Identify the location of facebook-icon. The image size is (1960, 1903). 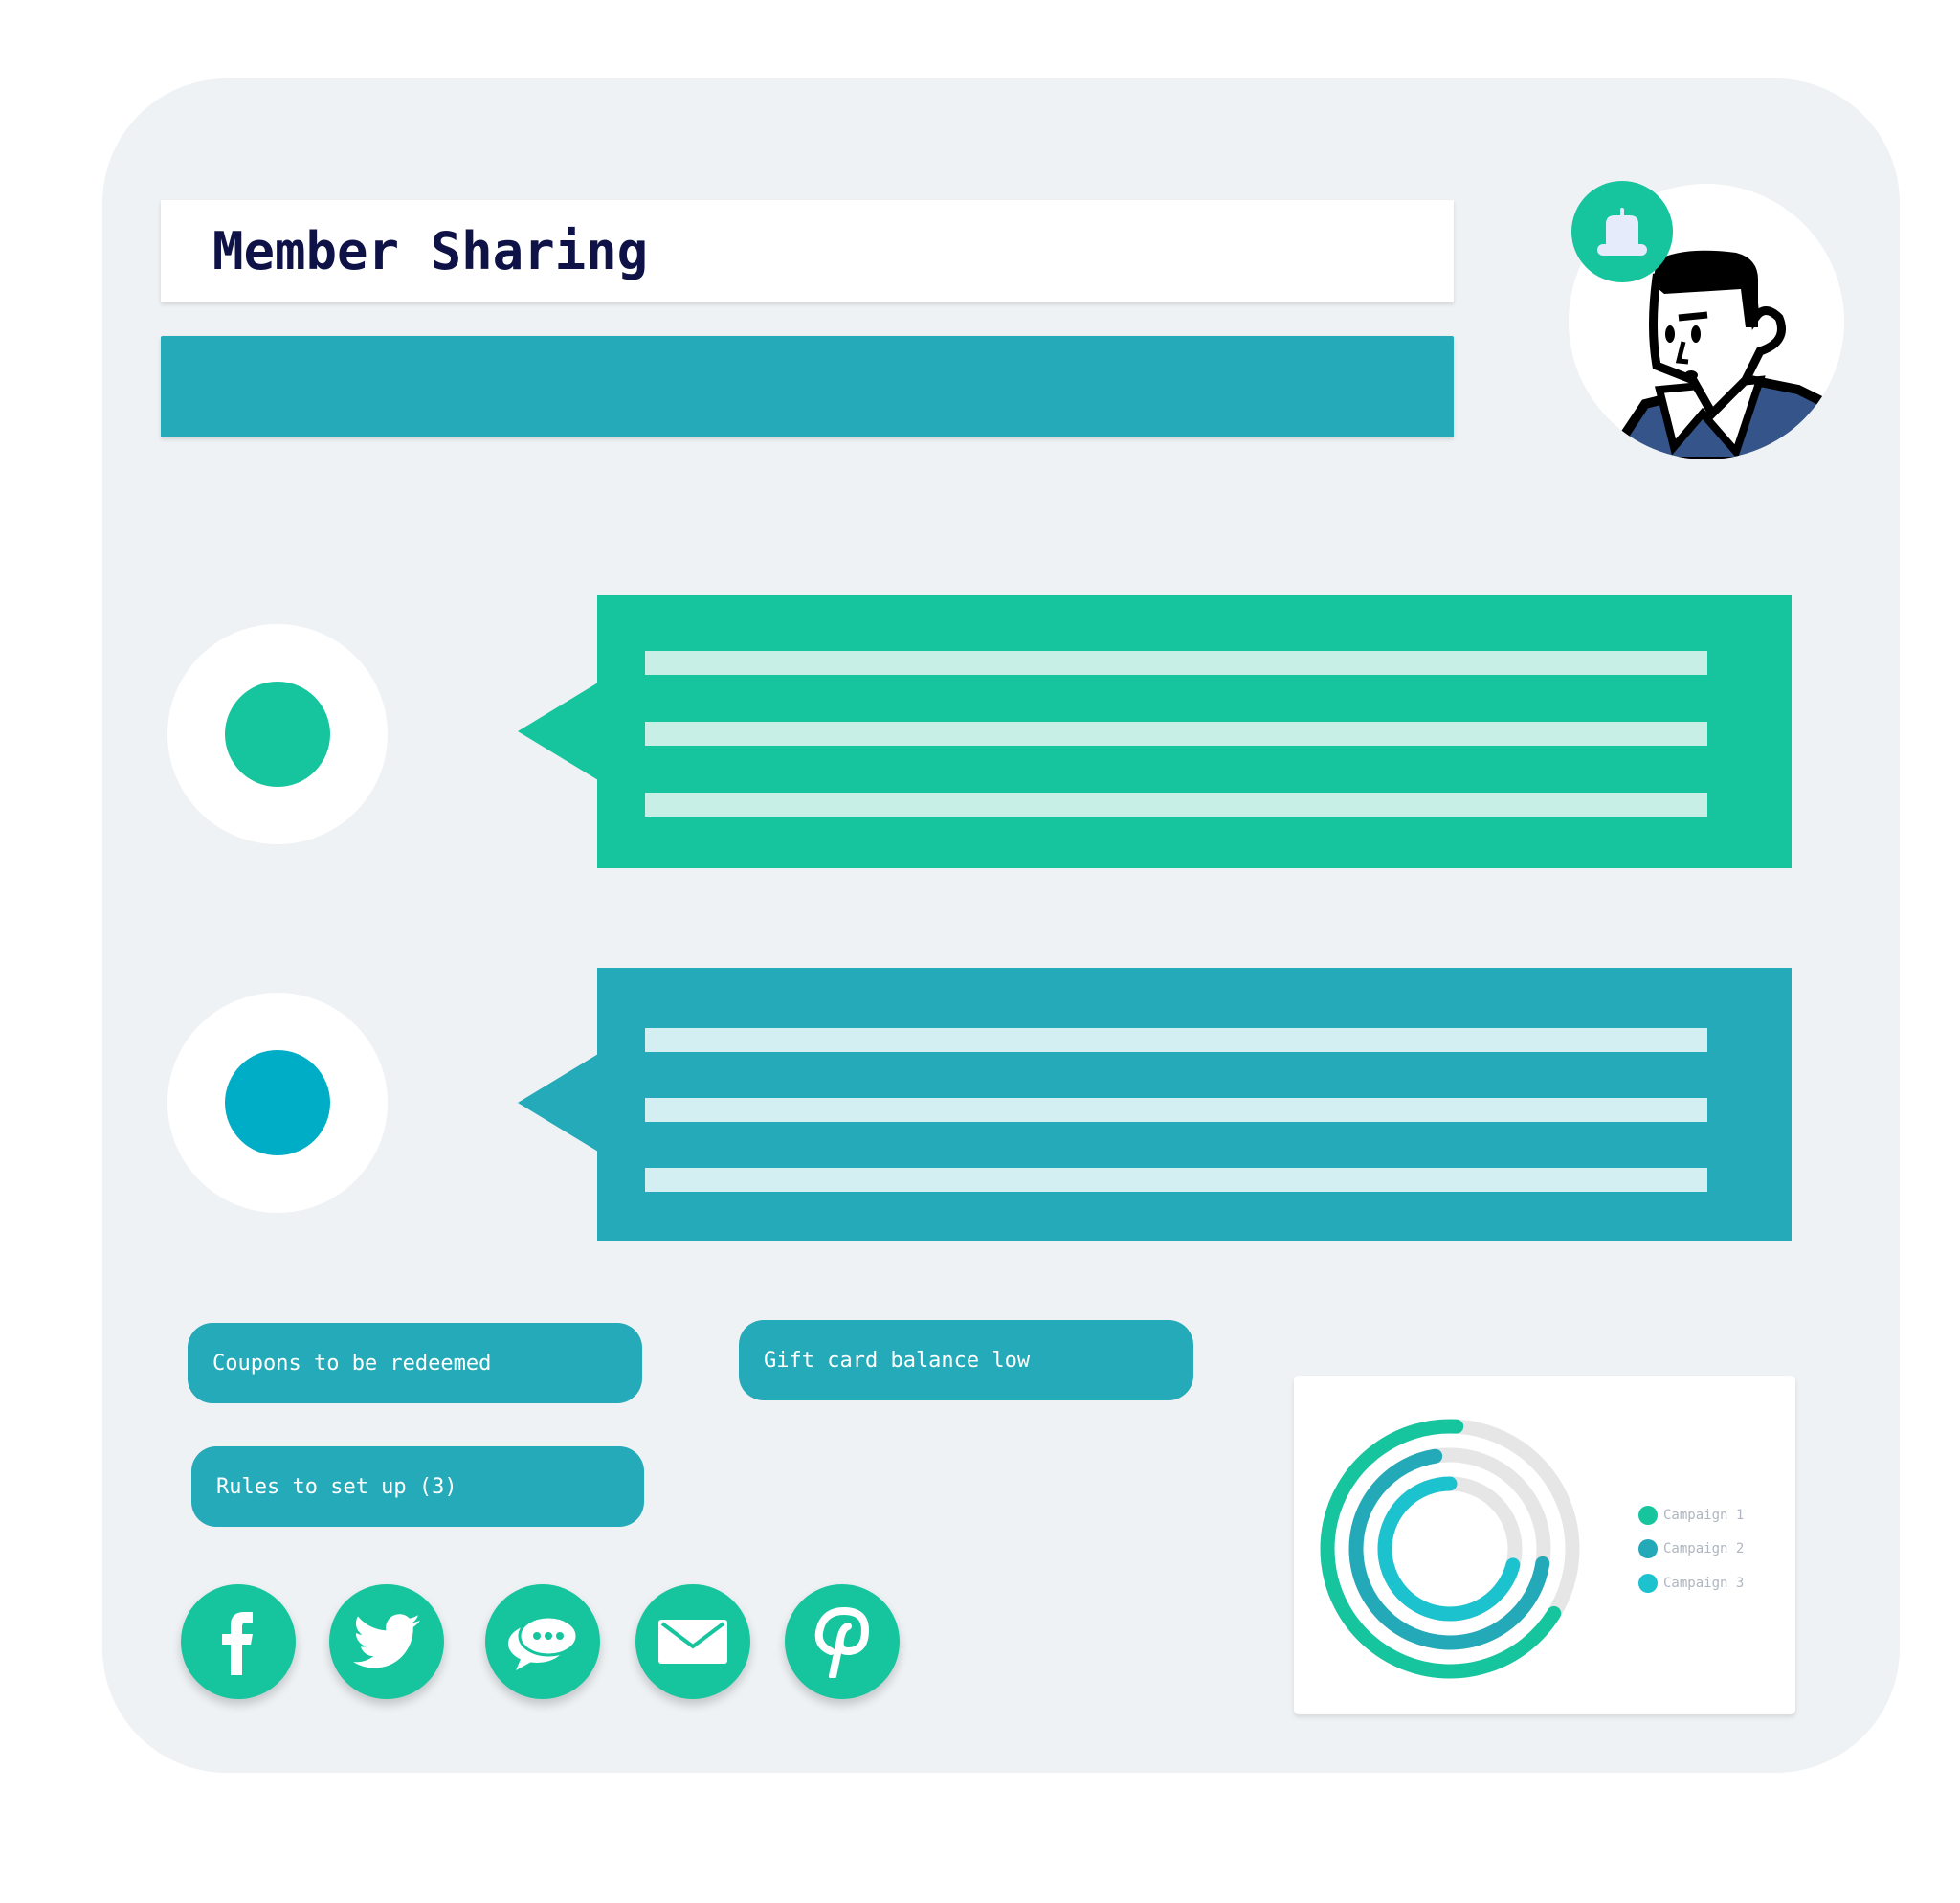
(238, 1643).